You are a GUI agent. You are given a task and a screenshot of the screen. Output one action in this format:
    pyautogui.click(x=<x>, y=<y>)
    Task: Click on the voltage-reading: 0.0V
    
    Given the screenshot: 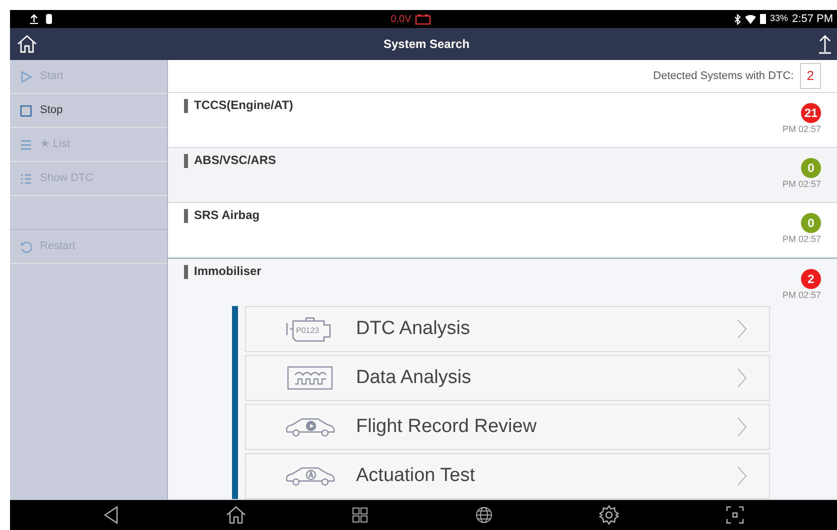 What is the action you would take?
    pyautogui.click(x=401, y=19)
    